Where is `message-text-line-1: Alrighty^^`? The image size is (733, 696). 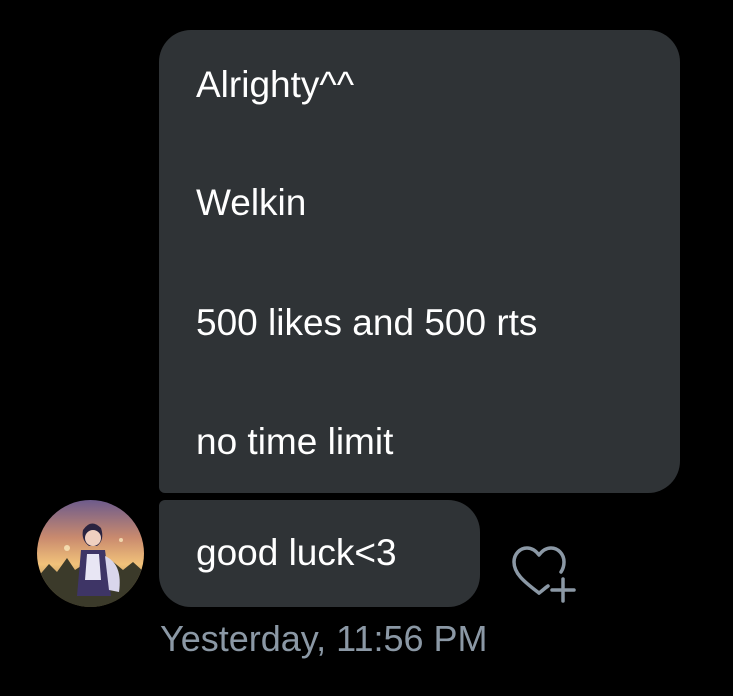 message-text-line-1: Alrighty^^ is located at coordinates (275, 84).